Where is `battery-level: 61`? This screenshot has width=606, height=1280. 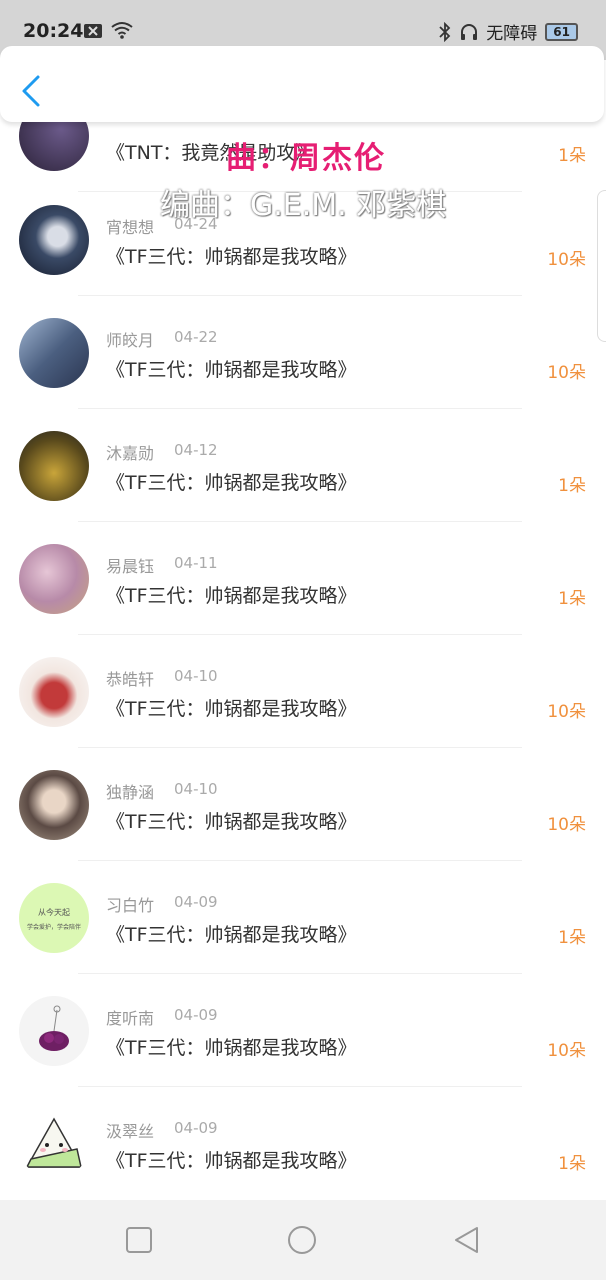 battery-level: 61 is located at coordinates (561, 31).